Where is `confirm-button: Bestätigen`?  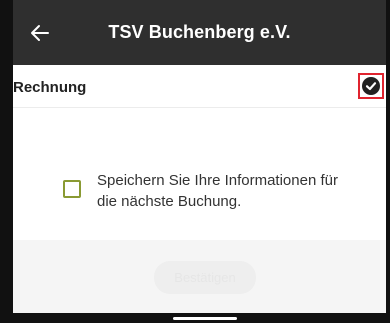
confirm-button: Bestätigen is located at coordinates (205, 277).